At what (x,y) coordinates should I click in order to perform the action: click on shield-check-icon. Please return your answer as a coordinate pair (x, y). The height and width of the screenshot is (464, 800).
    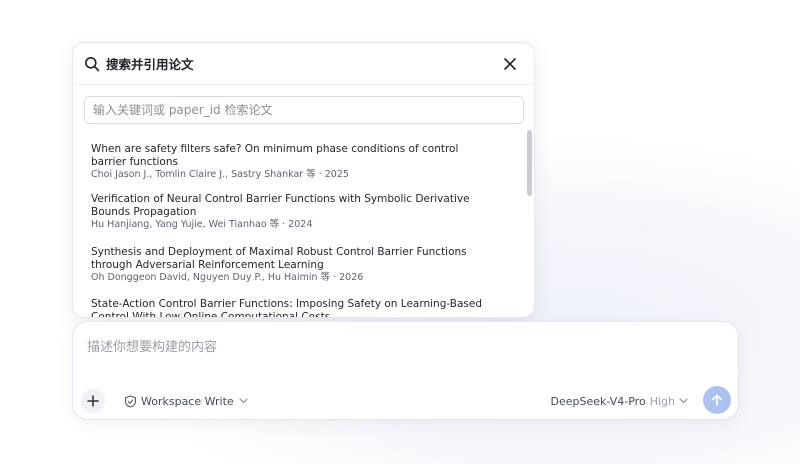
    Looking at the image, I should click on (130, 401).